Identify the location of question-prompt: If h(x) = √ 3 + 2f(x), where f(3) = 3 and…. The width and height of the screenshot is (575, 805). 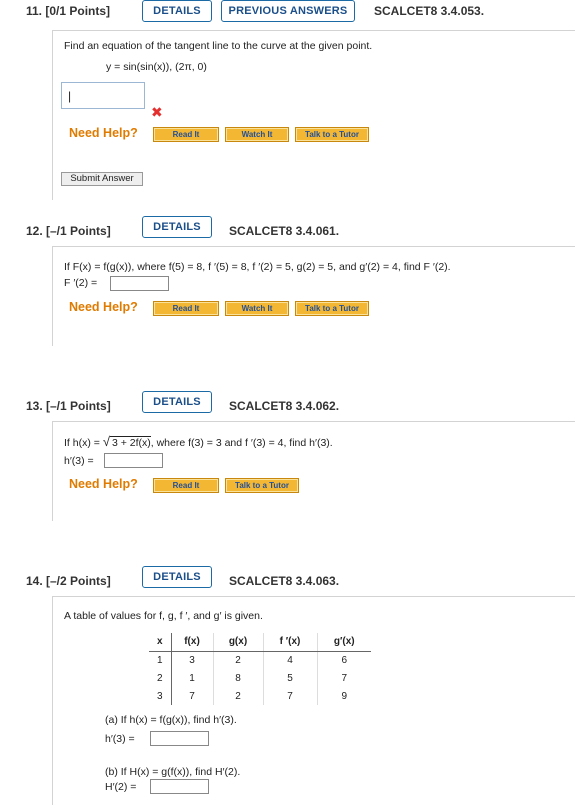
(198, 441).